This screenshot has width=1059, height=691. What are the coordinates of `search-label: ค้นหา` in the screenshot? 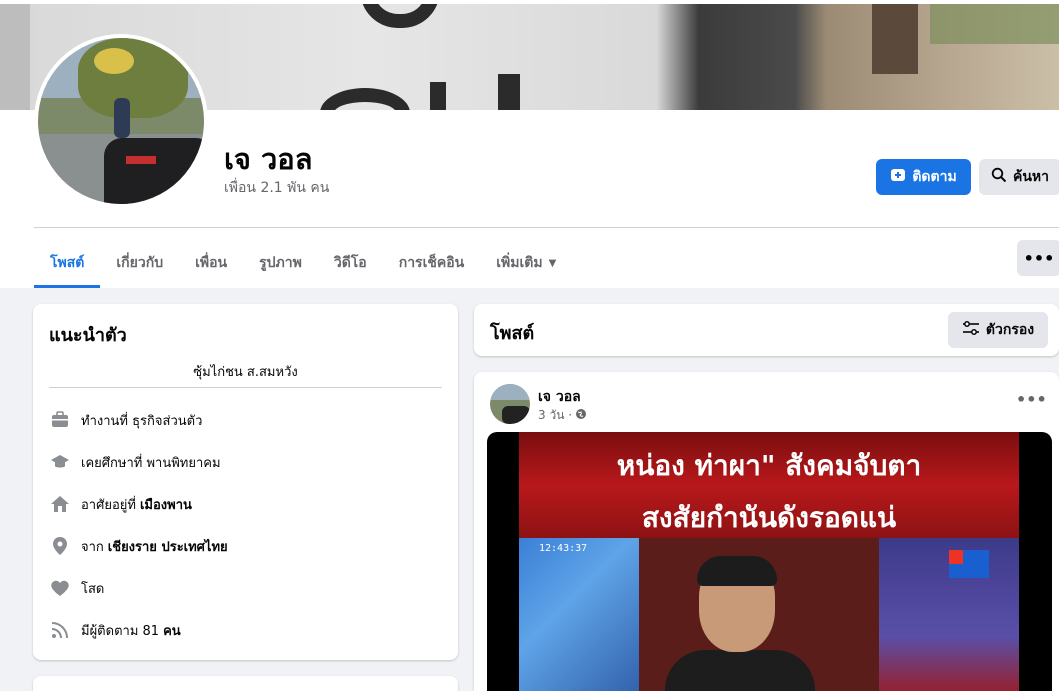 It's located at (1031, 177).